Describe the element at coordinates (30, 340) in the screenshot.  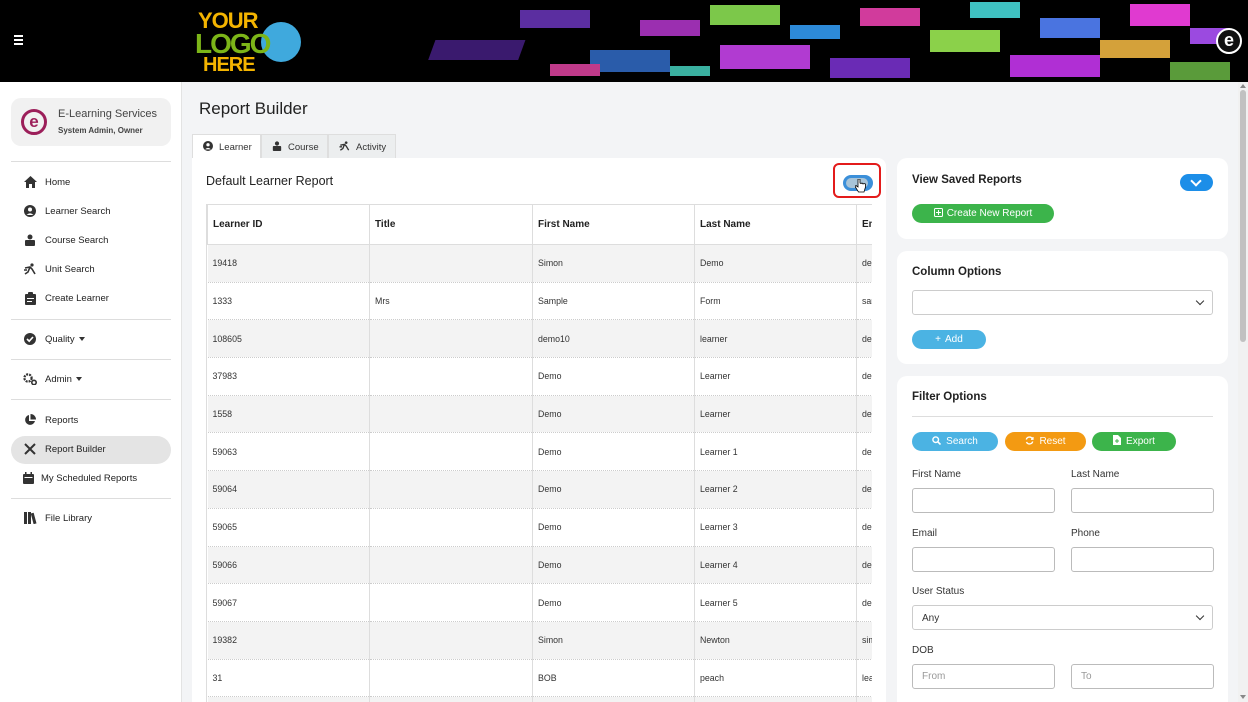
I see `check-circle-icon` at that location.